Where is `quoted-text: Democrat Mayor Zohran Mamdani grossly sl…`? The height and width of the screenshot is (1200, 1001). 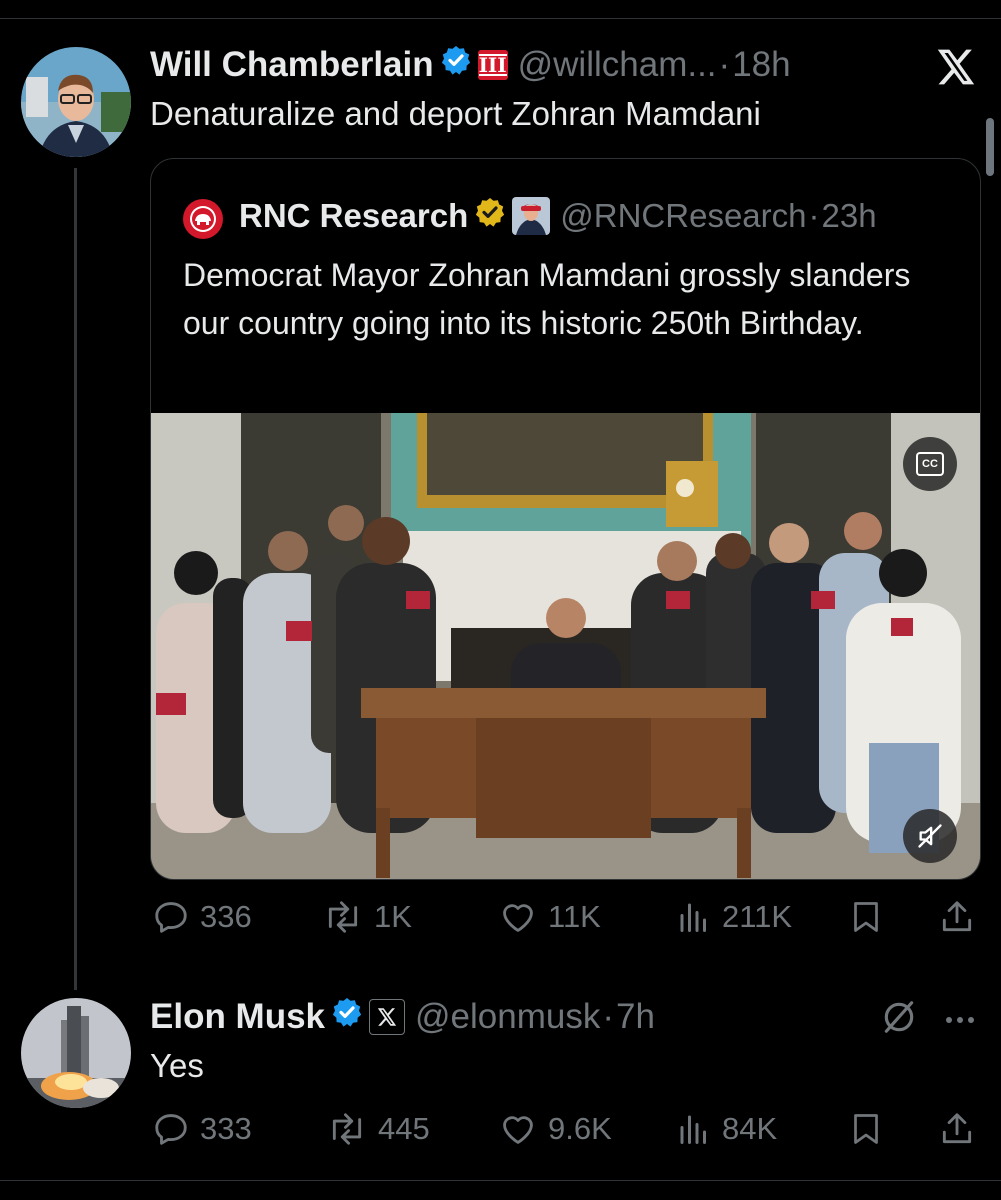 quoted-text: Democrat Mayor Zohran Mamdani grossly sl… is located at coordinates (547, 299).